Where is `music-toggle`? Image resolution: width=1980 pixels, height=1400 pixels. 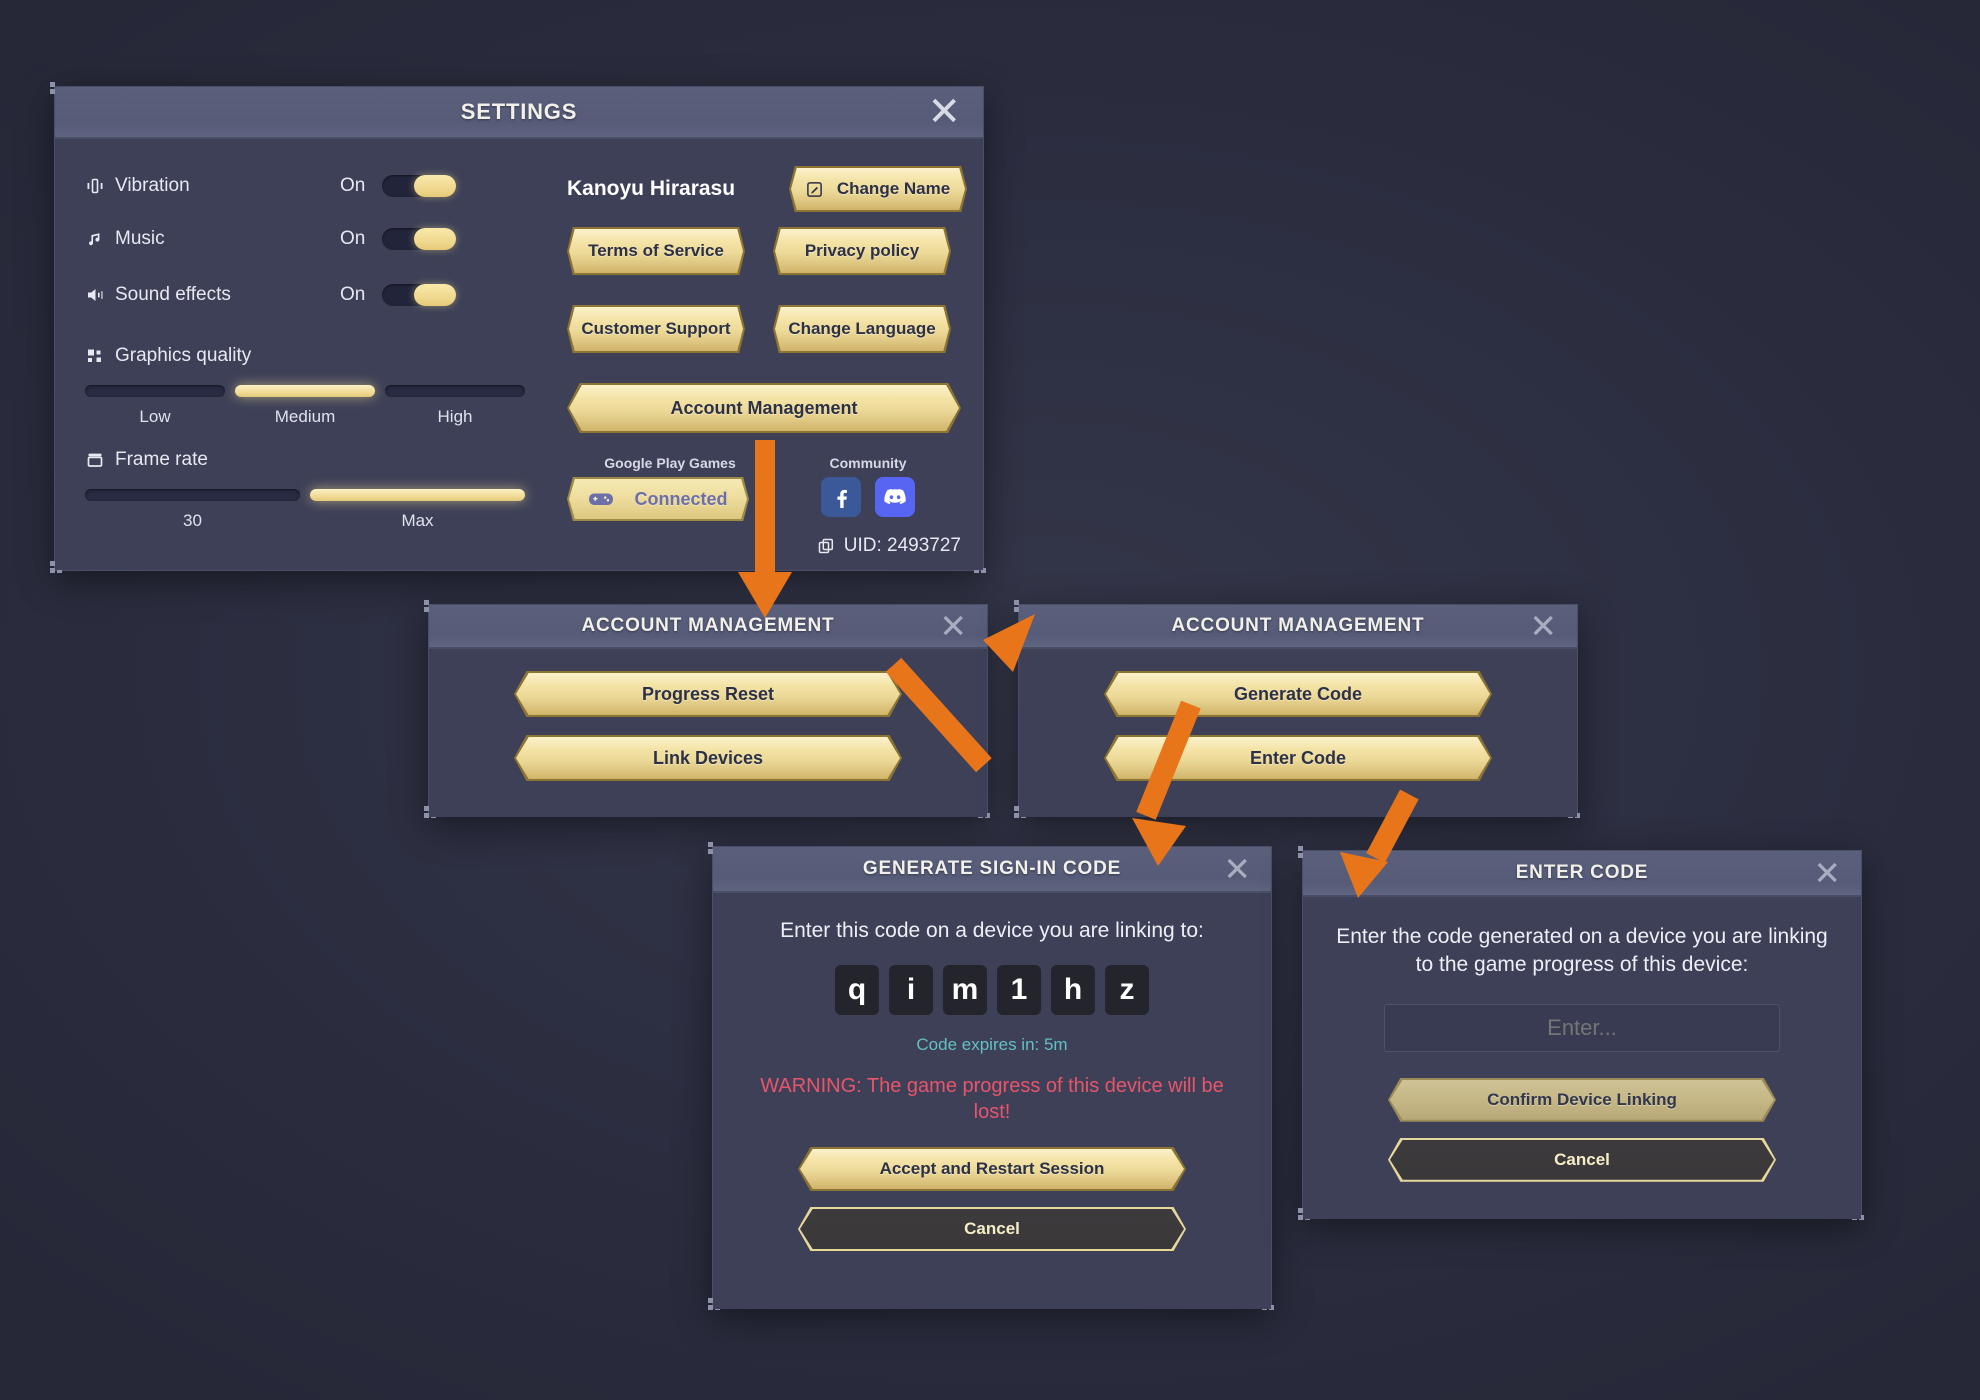
music-toggle is located at coordinates (419, 239).